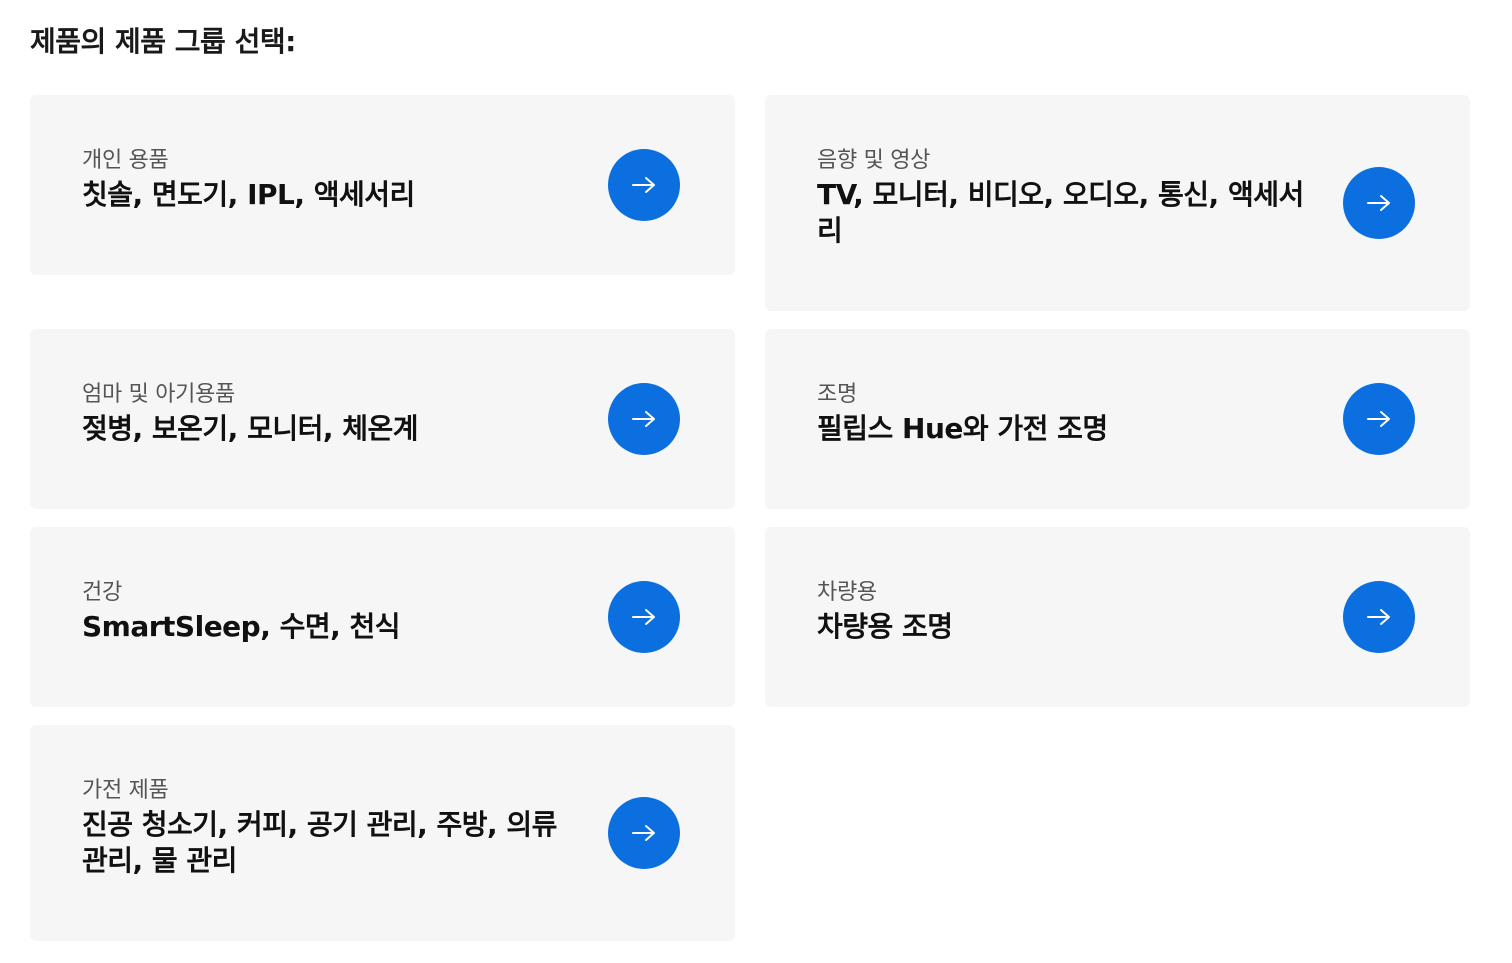 This screenshot has height=963, width=1512. Describe the element at coordinates (163, 41) in the screenshot. I see `page-title: 제품의 제품 그룹 선택:` at that location.